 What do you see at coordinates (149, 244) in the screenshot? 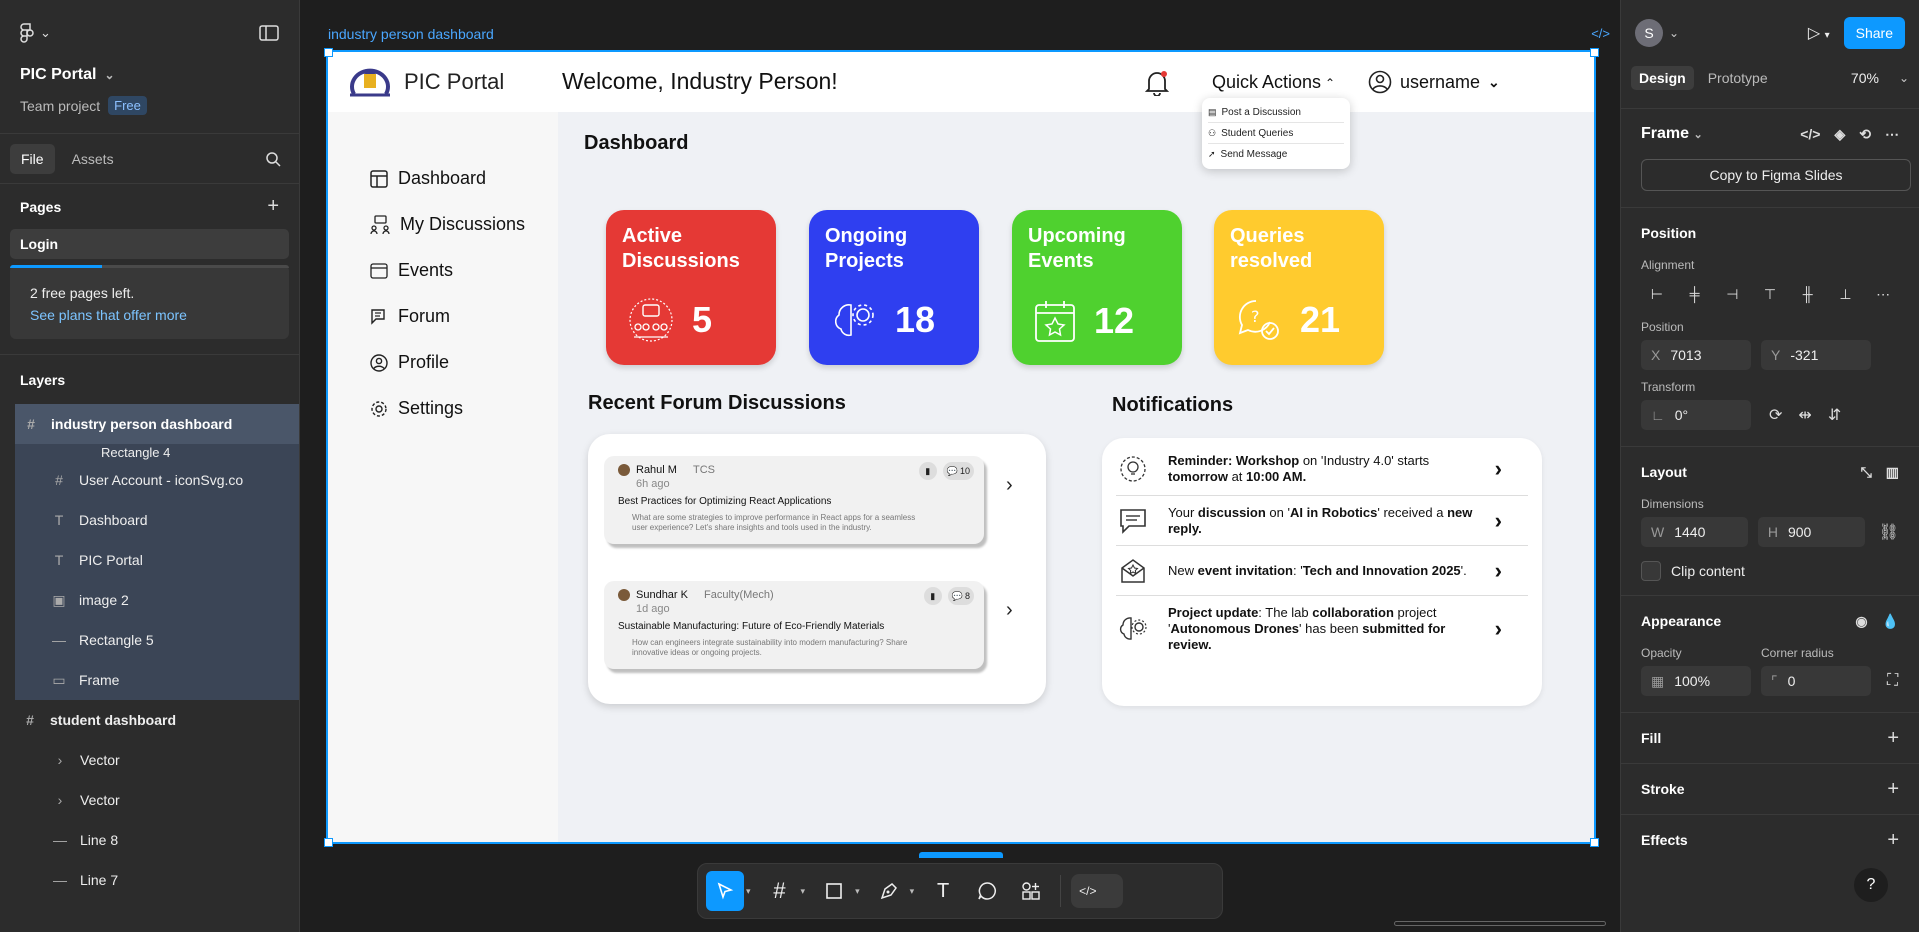
I see `page-item-login: Login` at bounding box center [149, 244].